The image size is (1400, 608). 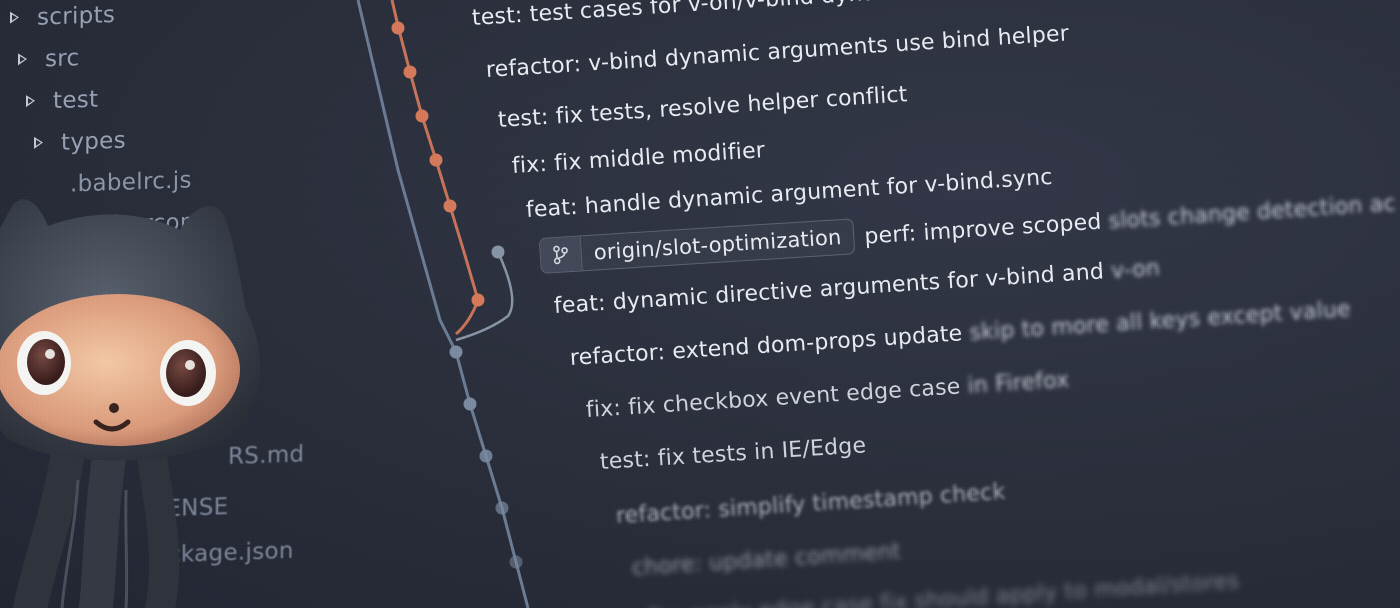 I want to click on octocat-icon, so click(x=130, y=403).